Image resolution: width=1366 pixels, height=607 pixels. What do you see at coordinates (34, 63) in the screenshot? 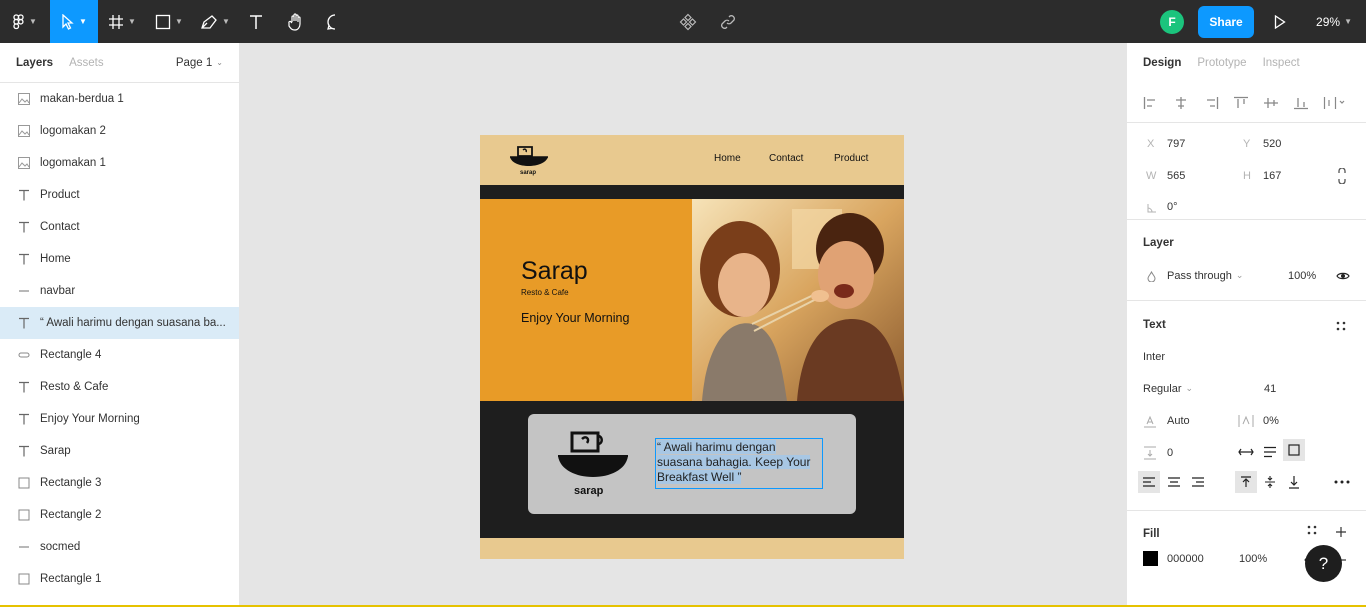
I see `tab-layers: Layers` at bounding box center [34, 63].